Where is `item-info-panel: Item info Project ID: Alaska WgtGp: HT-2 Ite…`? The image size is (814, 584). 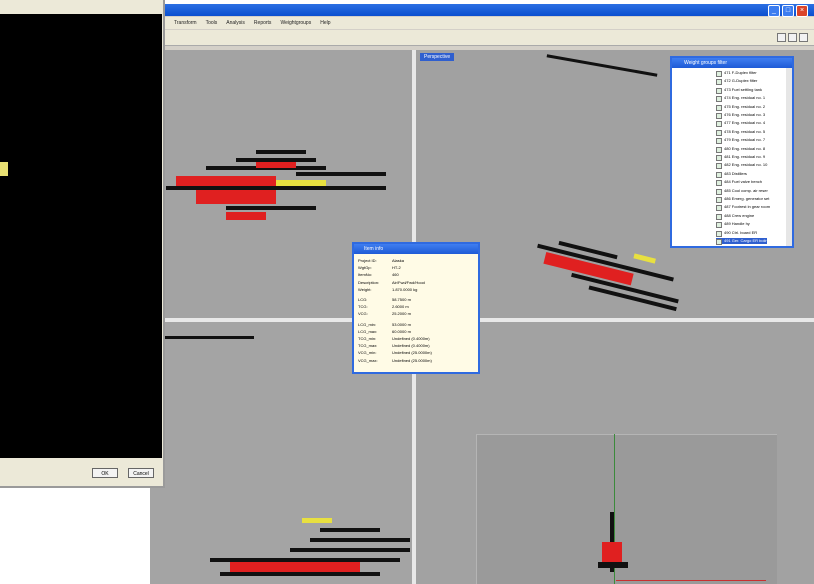
item-info-panel: Item info Project ID: Alaska WgtGp: HT-2 Ite… is located at coordinates (416, 308).